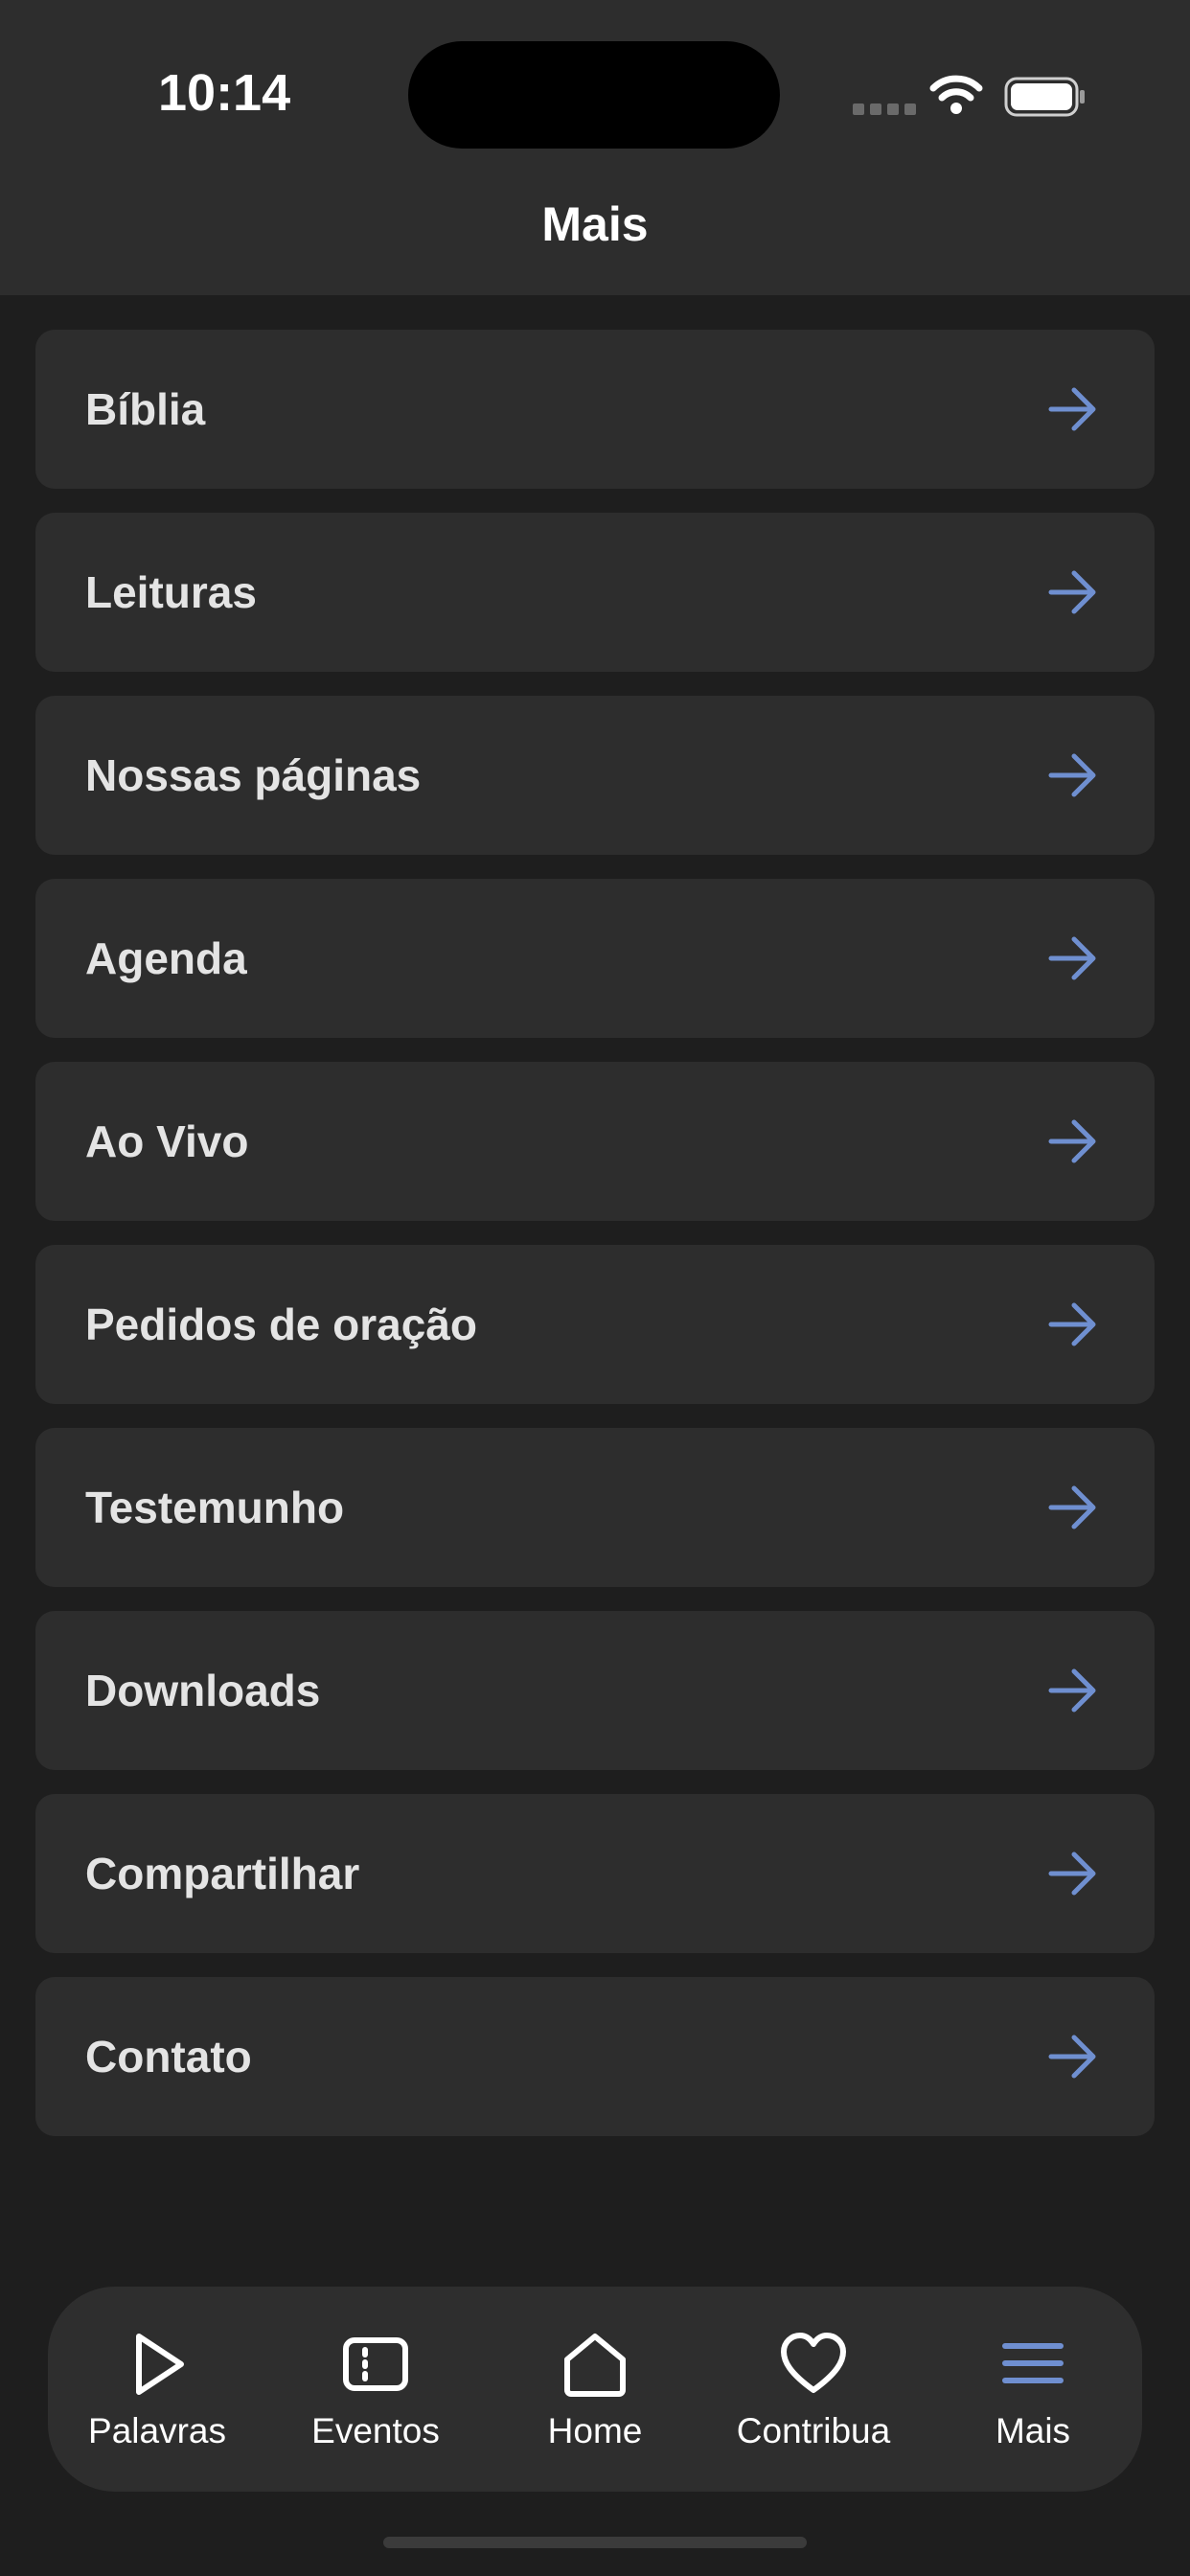 The image size is (1190, 2576). I want to click on menu-item-nossas-paginas: Nossas páginas, so click(595, 775).